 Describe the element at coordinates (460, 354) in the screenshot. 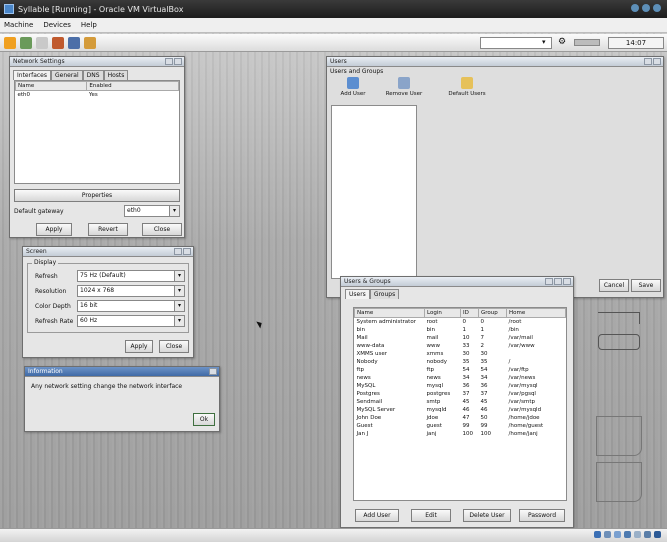

I see `table-row: XMMS user xmms 30 30` at that location.